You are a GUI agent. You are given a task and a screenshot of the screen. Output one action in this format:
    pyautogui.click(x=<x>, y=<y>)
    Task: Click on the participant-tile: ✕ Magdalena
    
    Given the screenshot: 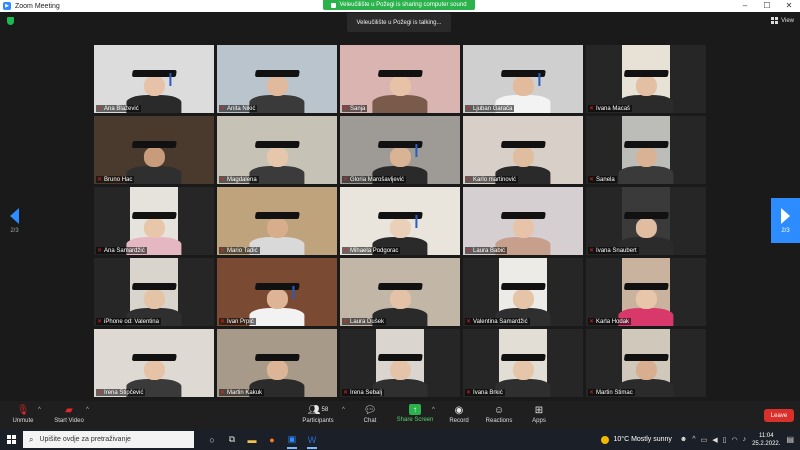 What is the action you would take?
    pyautogui.click(x=277, y=150)
    